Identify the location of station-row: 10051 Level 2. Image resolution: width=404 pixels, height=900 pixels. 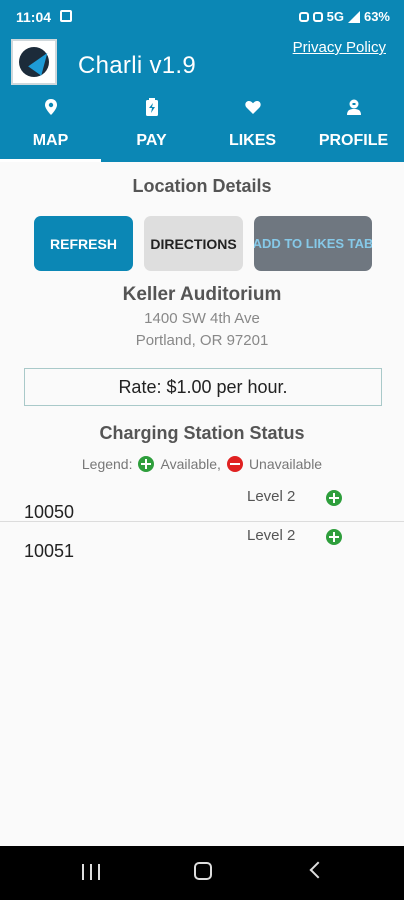
(202, 545).